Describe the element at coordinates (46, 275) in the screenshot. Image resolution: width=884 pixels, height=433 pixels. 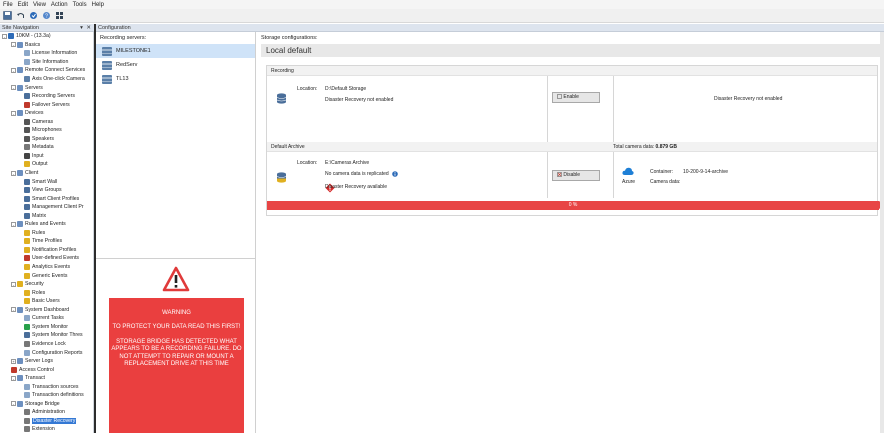
I see `tree-item: Generic Events` at that location.